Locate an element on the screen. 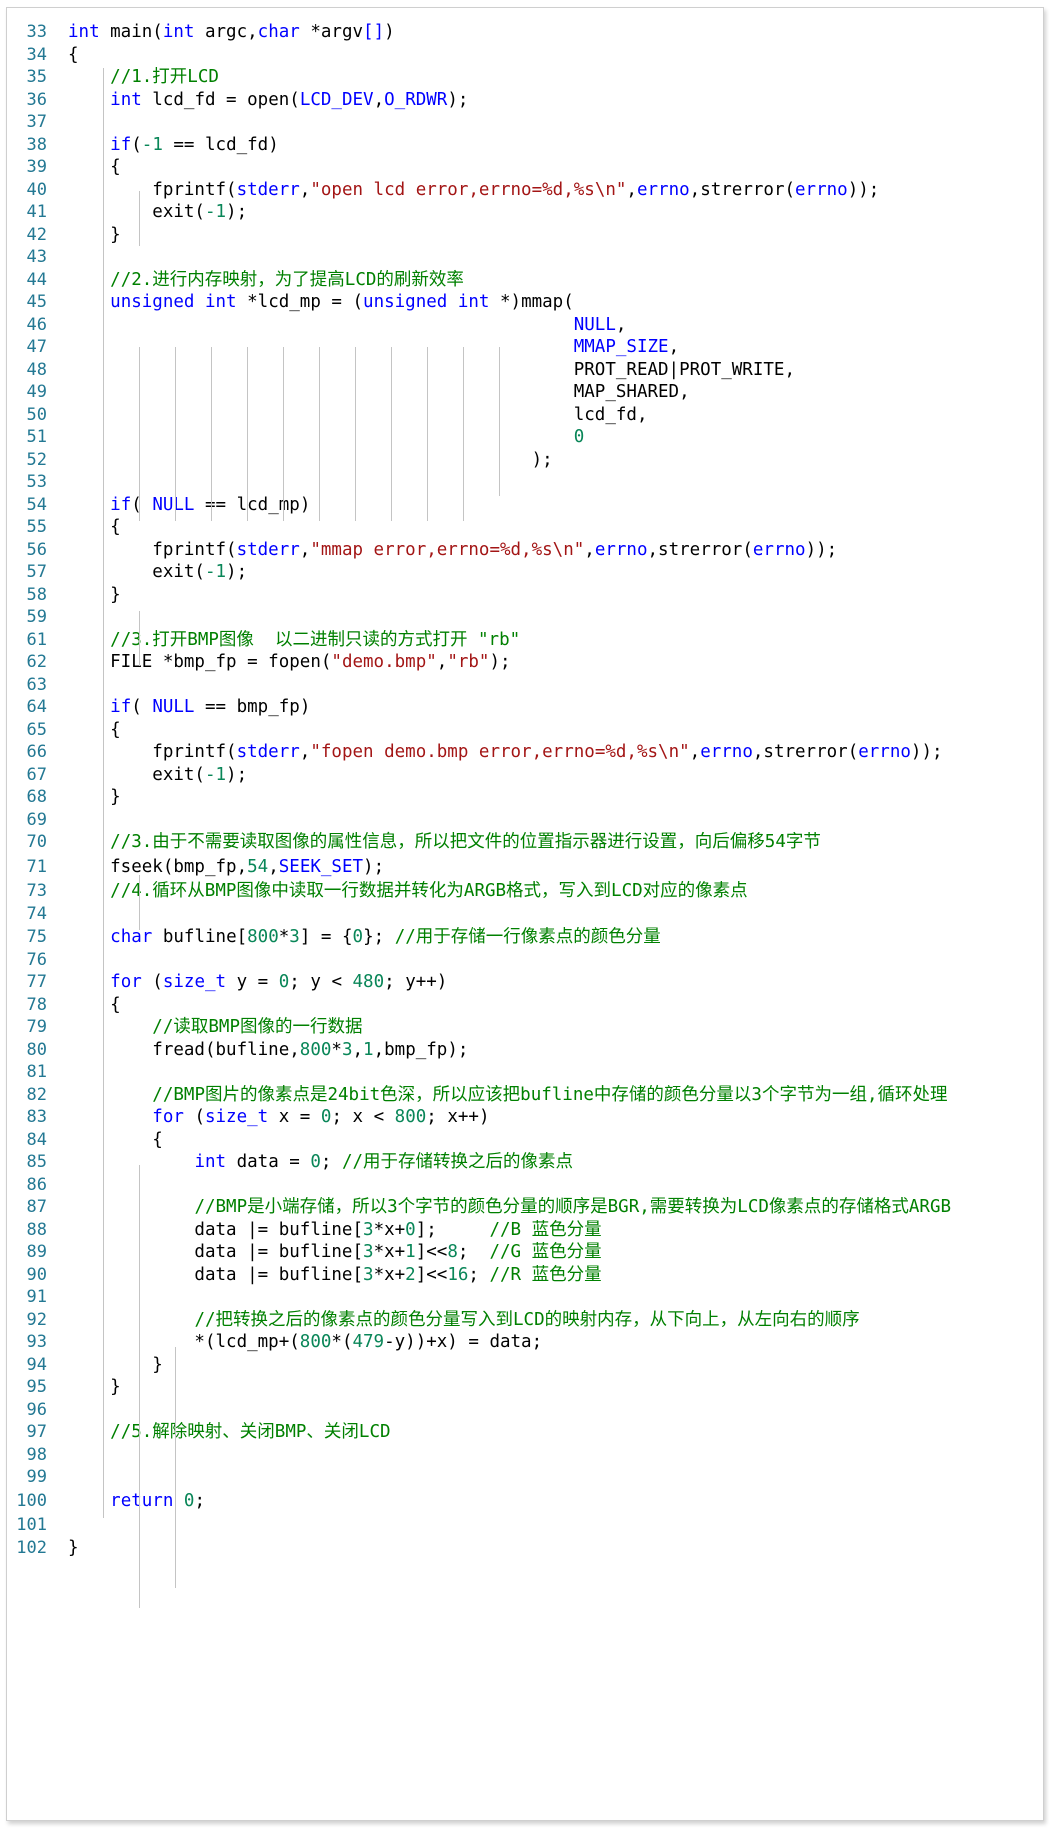 This screenshot has height=1831, width=1055. code-token: //读取BMP图像的一行数据 is located at coordinates (257, 1027).